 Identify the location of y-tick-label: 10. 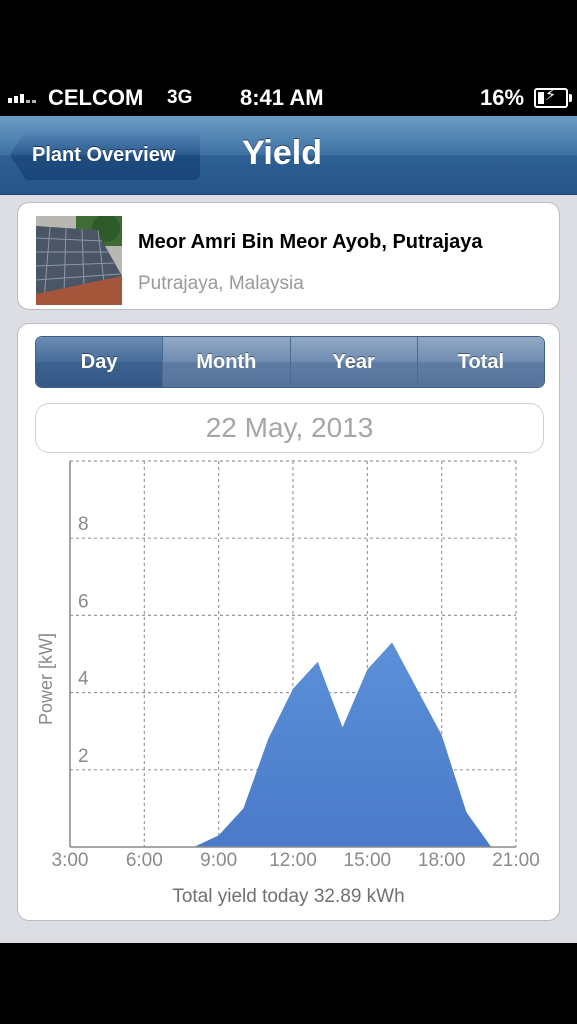
(88, 456).